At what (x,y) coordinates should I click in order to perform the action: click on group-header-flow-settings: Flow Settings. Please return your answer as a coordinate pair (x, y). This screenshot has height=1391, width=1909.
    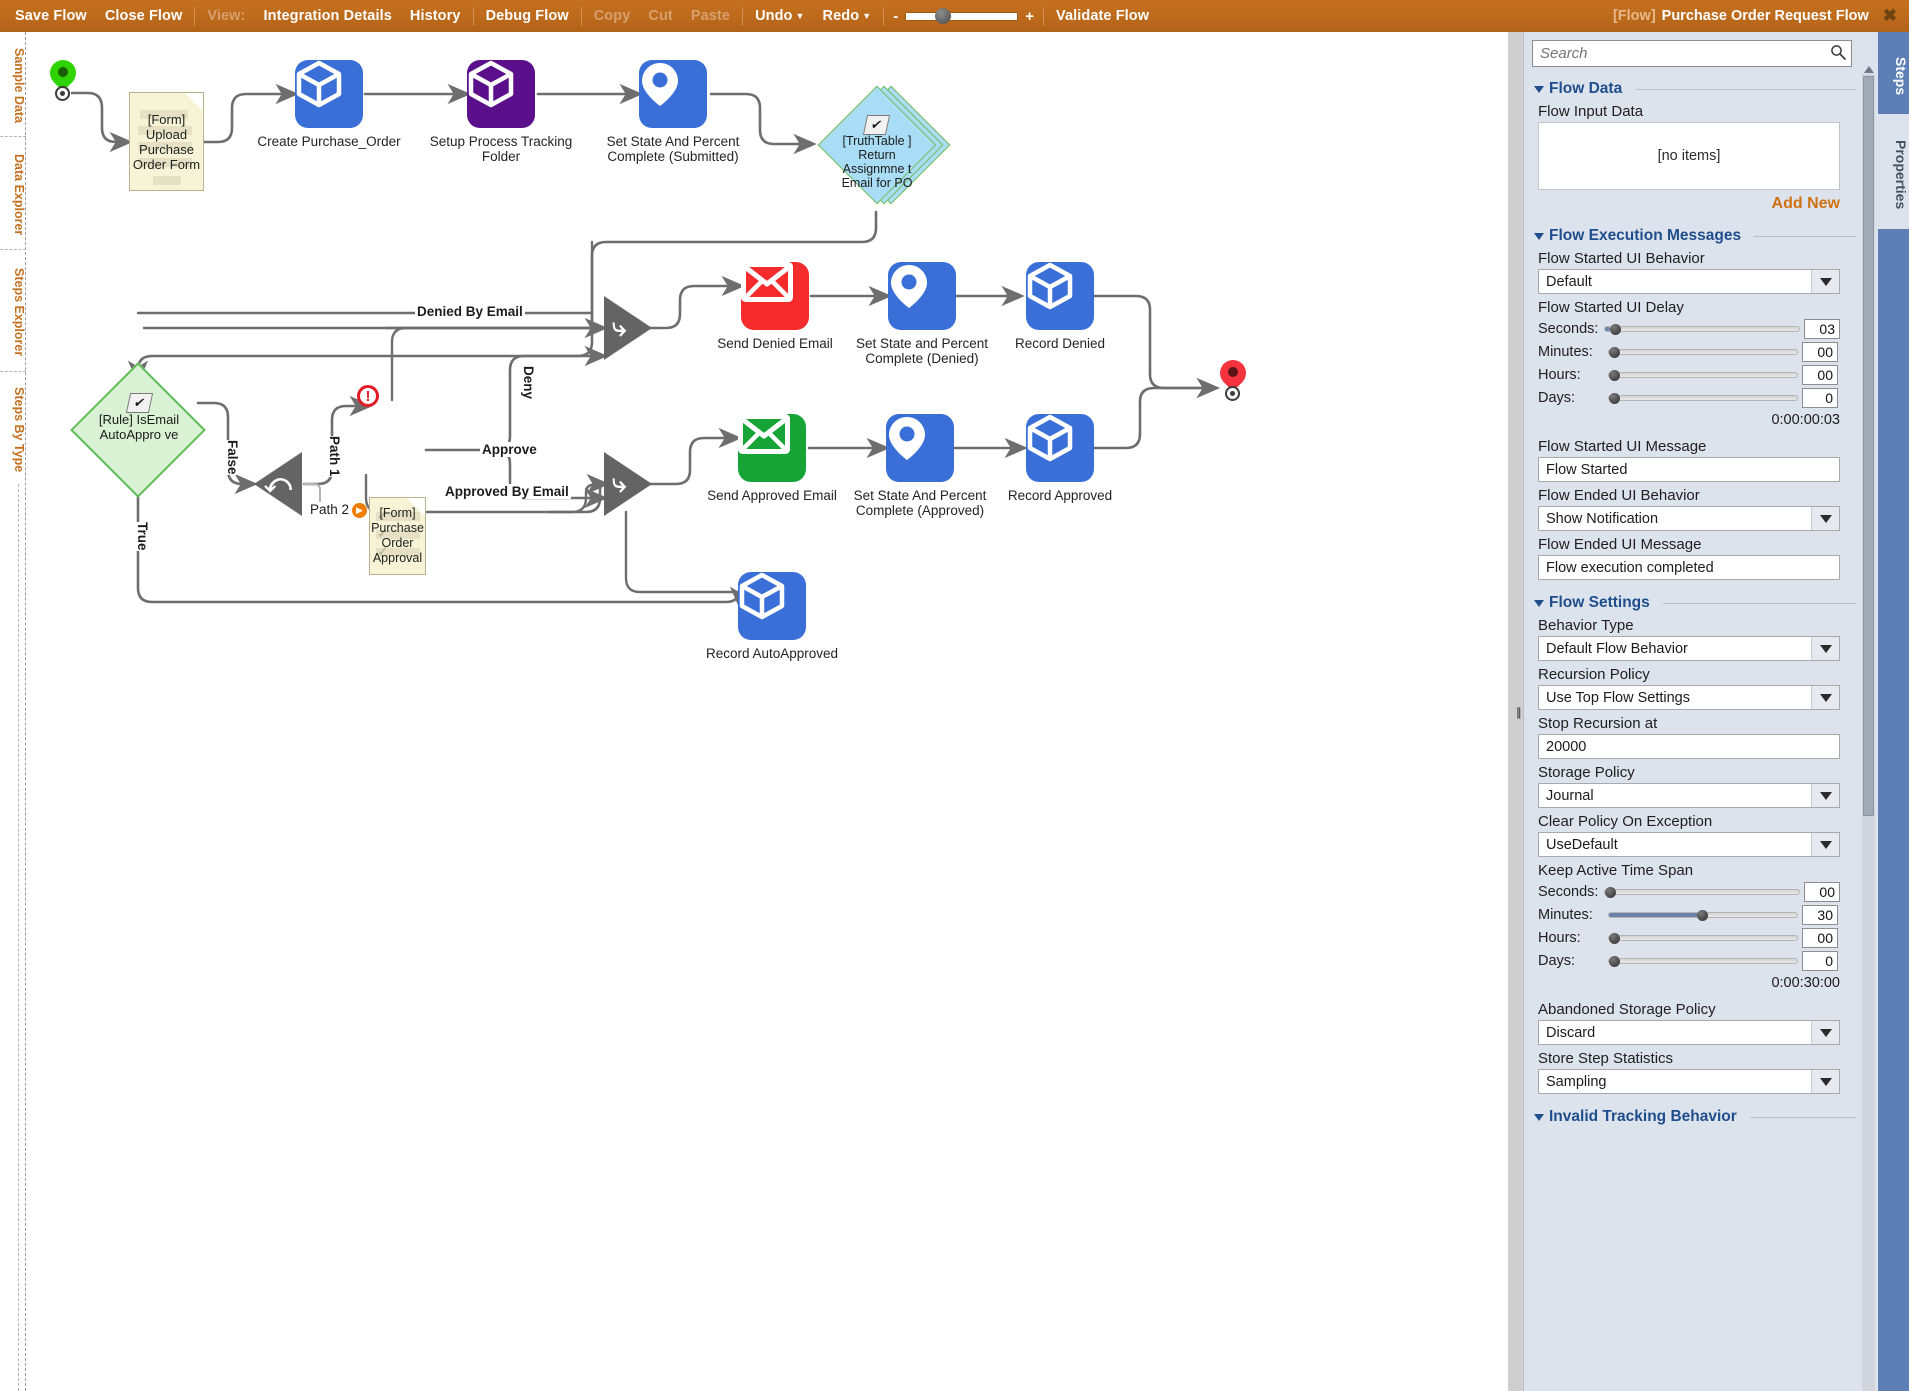
    Looking at the image, I should click on (1698, 603).